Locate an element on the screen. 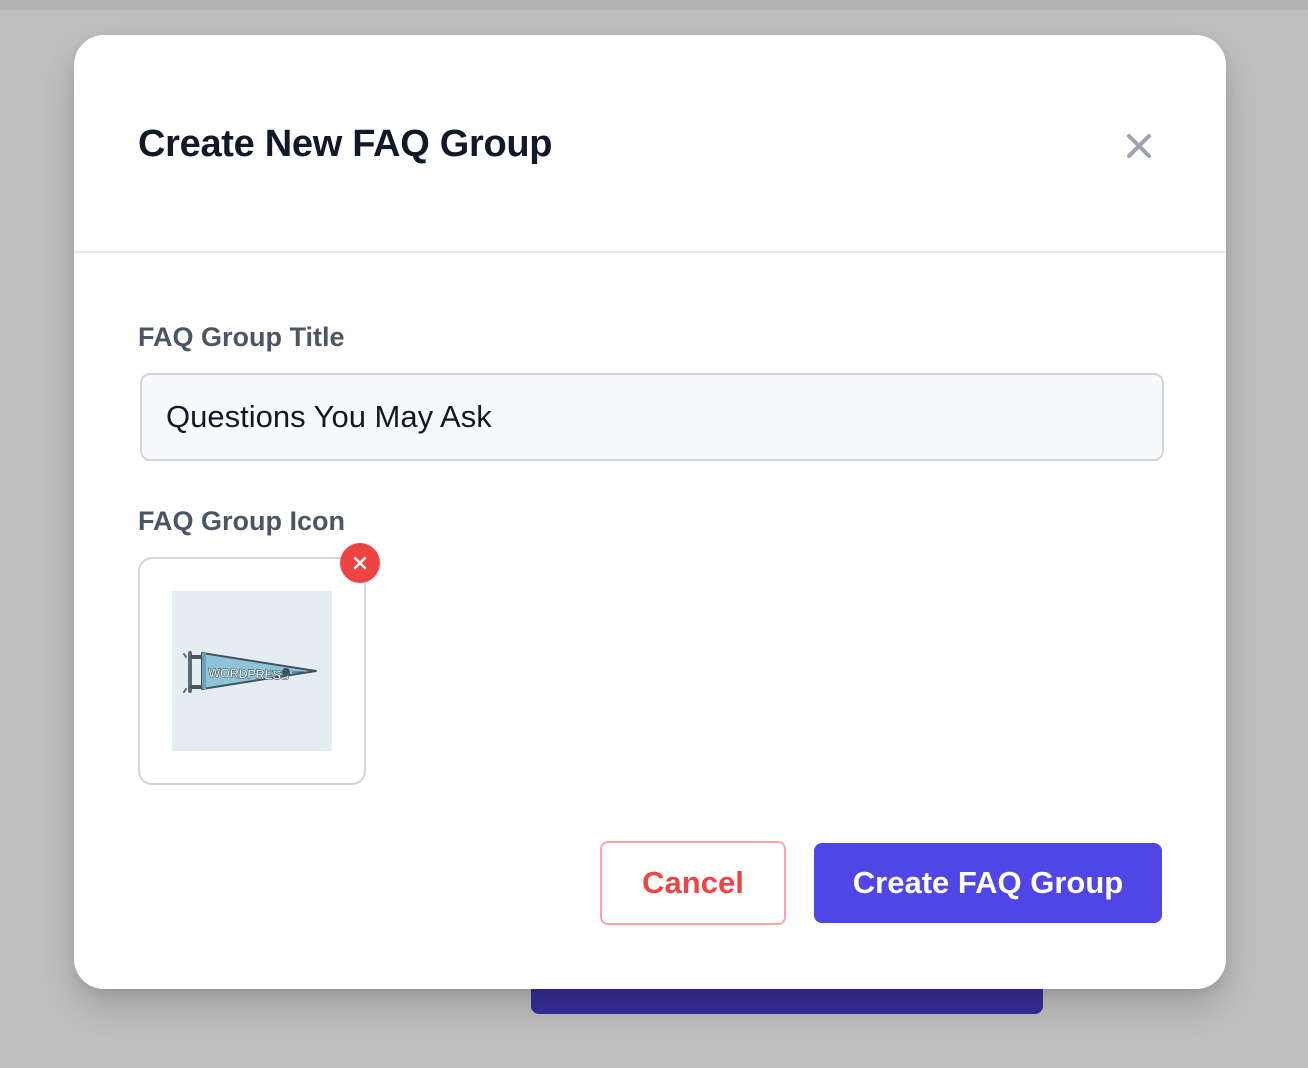 This screenshot has height=1068, width=1308. icon-upload-preview: WORDPRESS is located at coordinates (252, 671).